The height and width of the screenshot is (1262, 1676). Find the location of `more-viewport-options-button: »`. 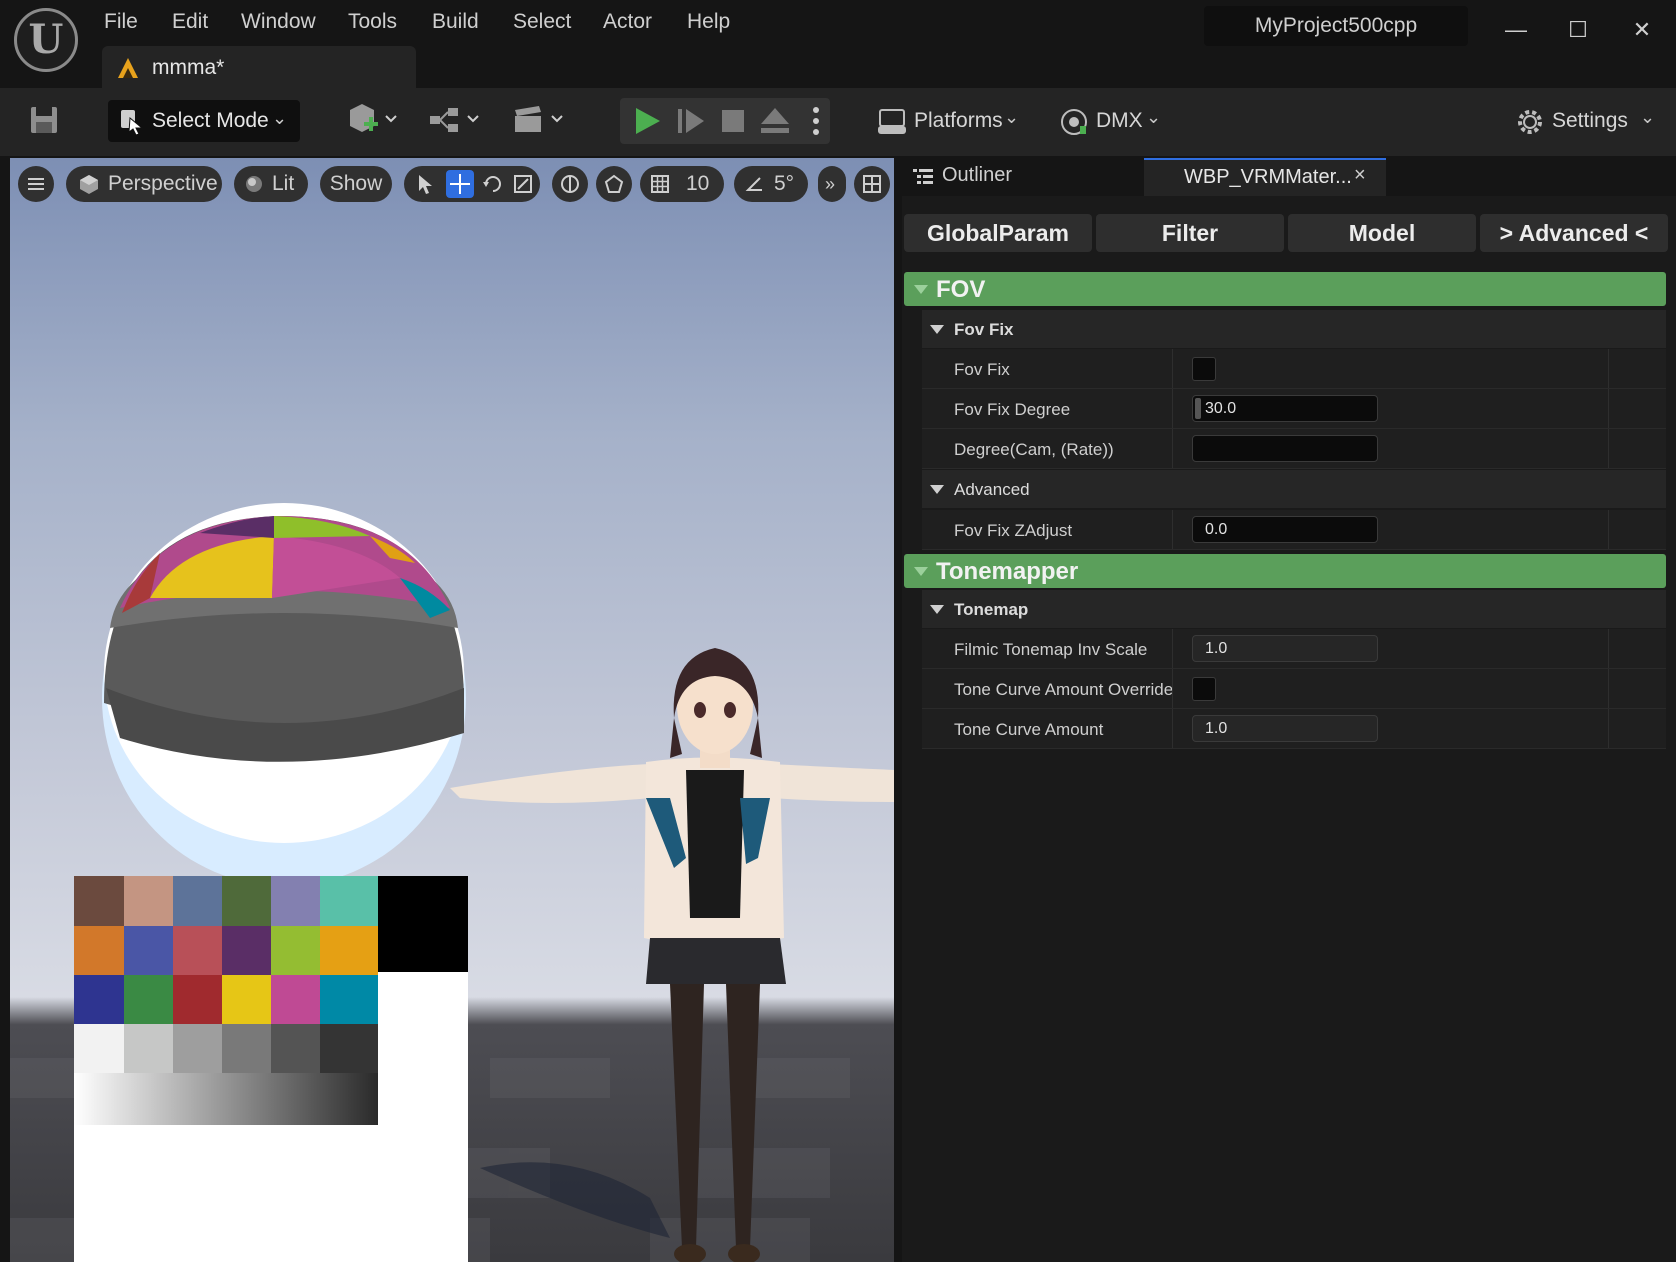

more-viewport-options-button: » is located at coordinates (832, 184).